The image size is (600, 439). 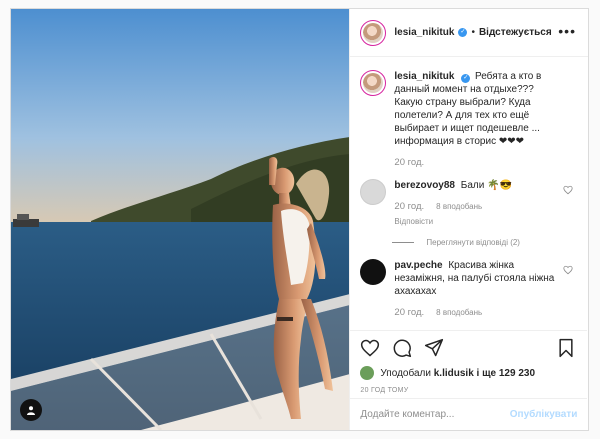 What do you see at coordinates (424, 32) in the screenshot?
I see `author-username: lesia_nikituk` at bounding box center [424, 32].